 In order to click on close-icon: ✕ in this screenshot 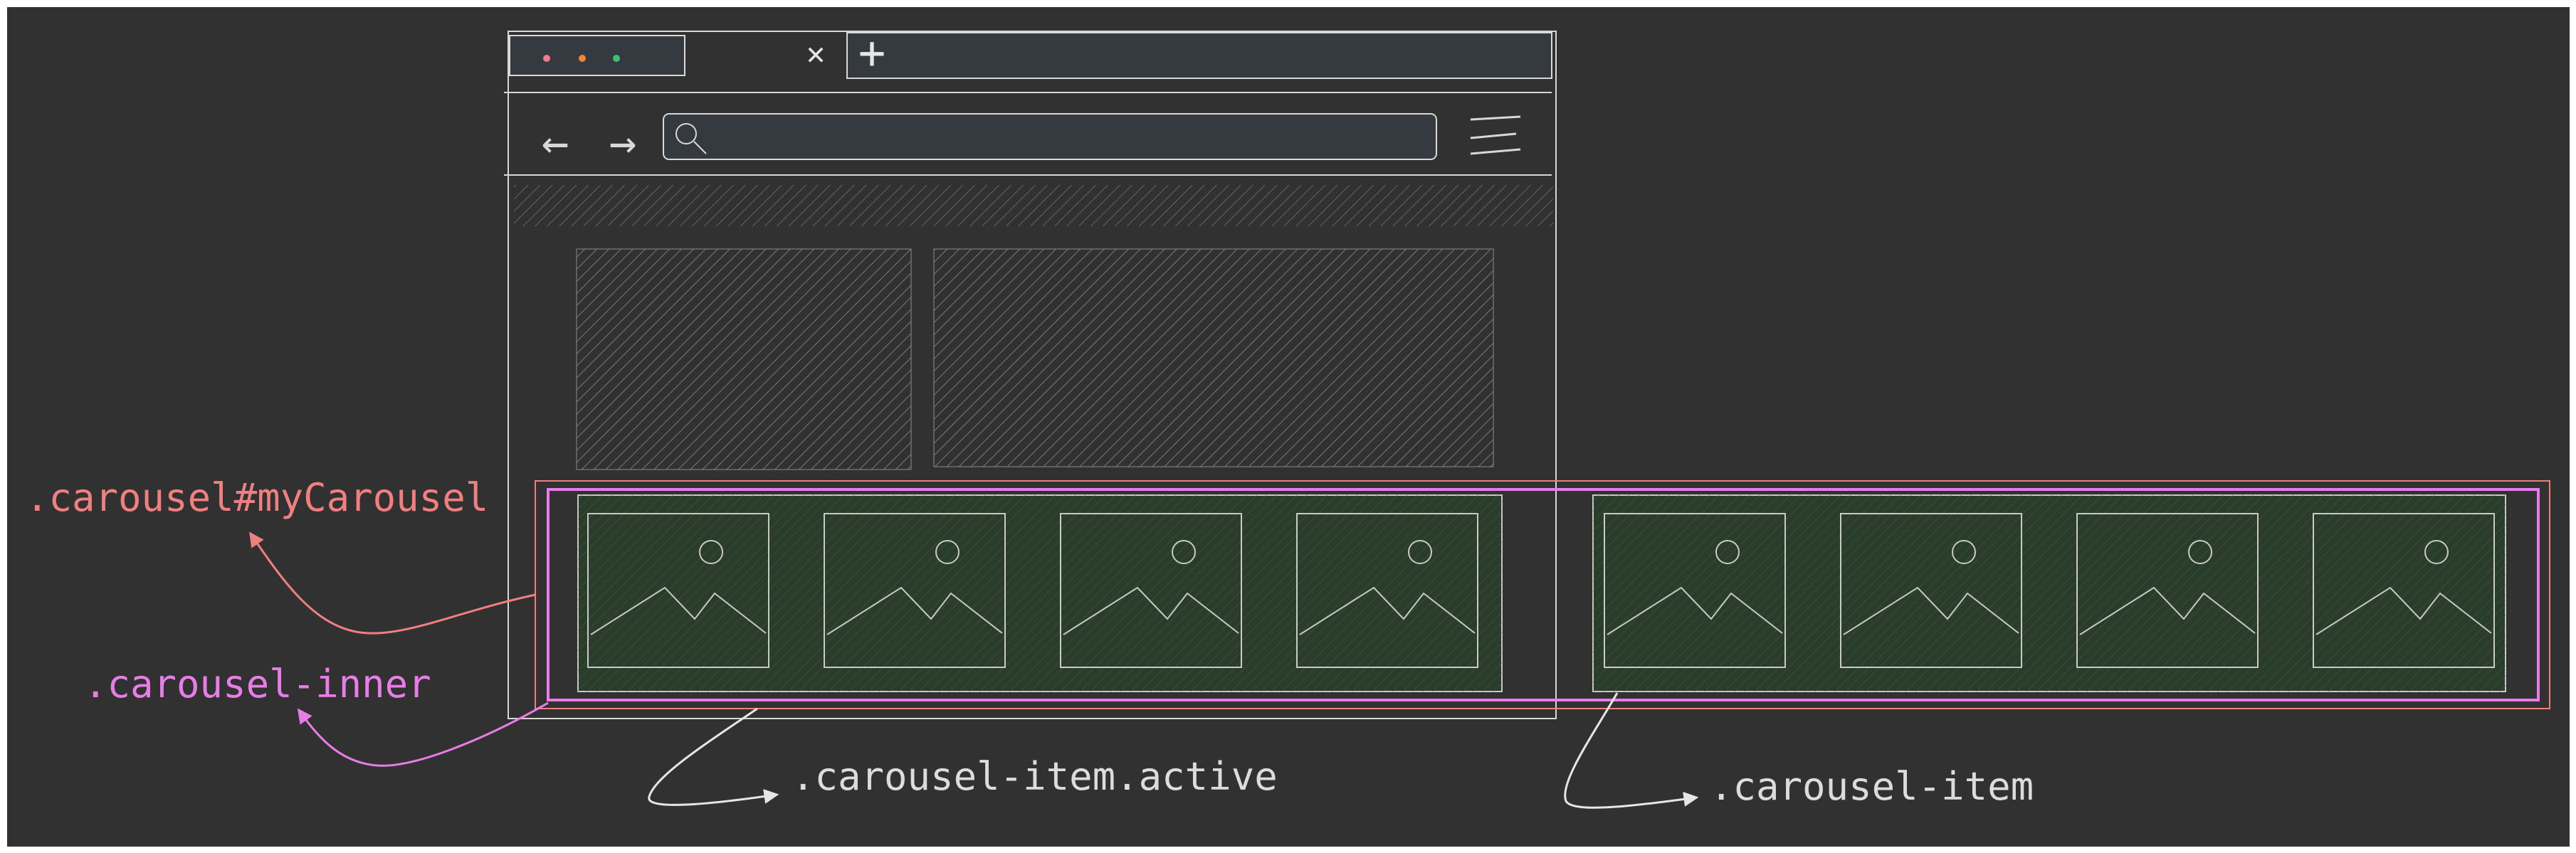, I will do `click(816, 54)`.